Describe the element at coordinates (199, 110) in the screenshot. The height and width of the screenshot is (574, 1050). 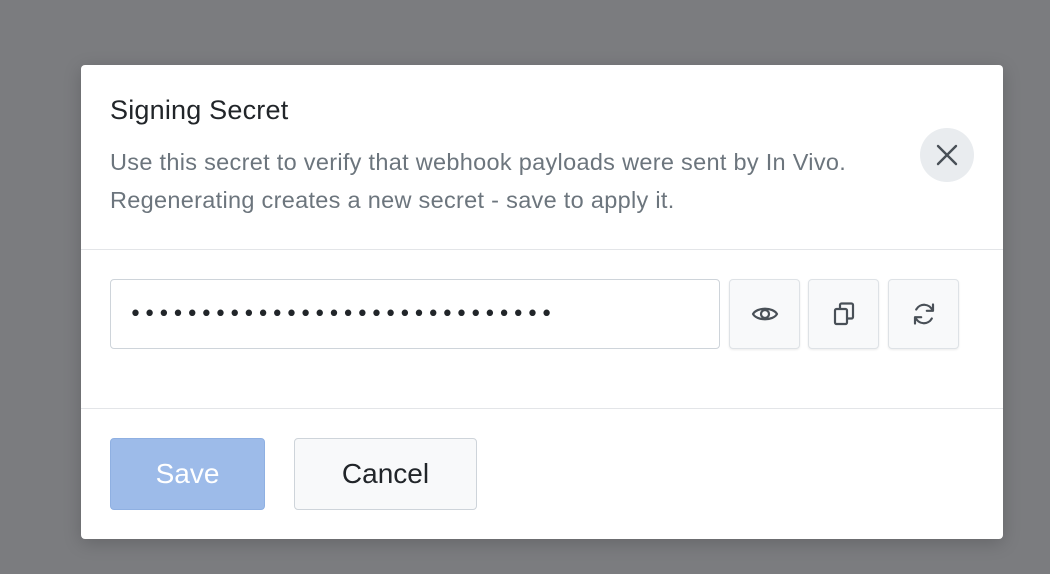
I see `dialog-title: Signing Secret` at that location.